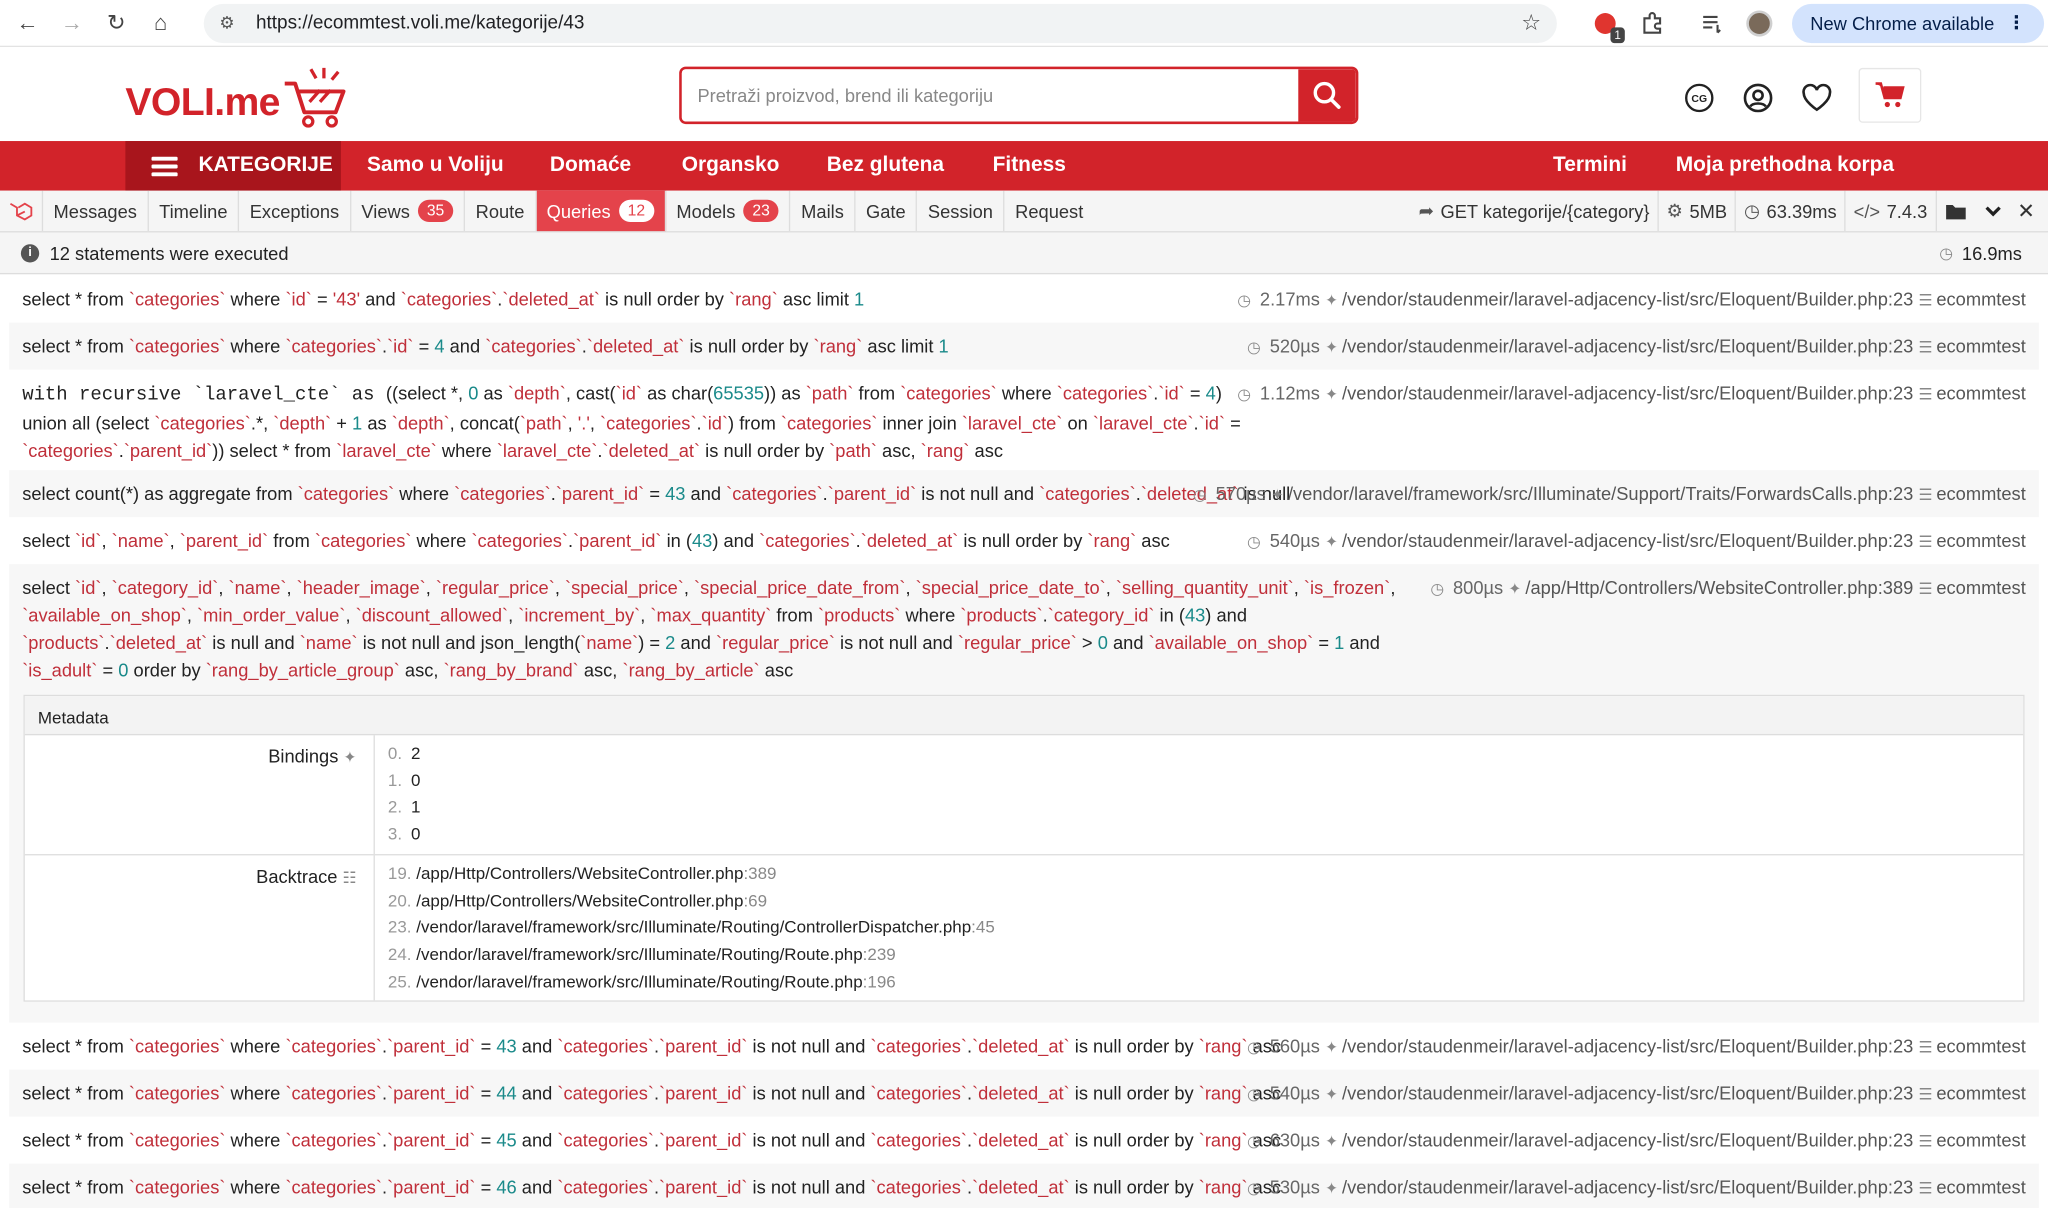 This screenshot has width=2048, height=1208. Describe the element at coordinates (1240, 494) in the screenshot. I see `query-duration: 570µs` at that location.